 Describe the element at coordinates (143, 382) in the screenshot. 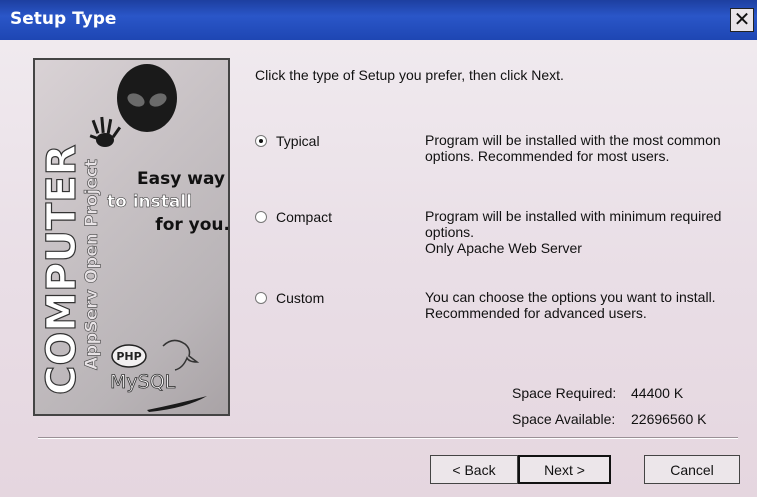

I see `mysql-logo-text: MySQL` at that location.